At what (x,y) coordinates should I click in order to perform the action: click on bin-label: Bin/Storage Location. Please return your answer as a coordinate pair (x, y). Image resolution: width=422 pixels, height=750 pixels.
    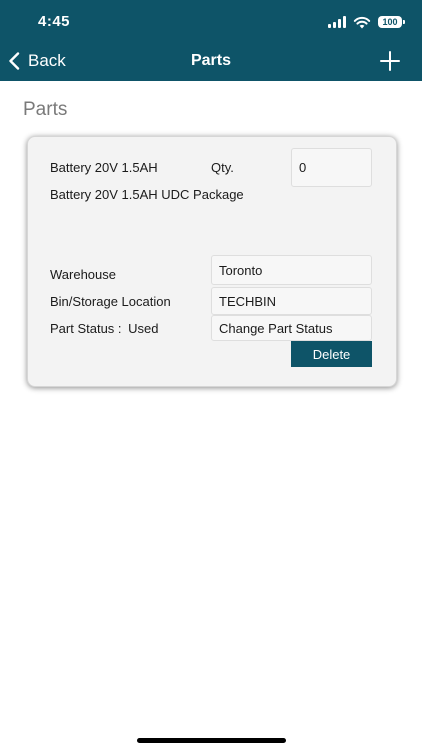
    Looking at the image, I should click on (110, 301).